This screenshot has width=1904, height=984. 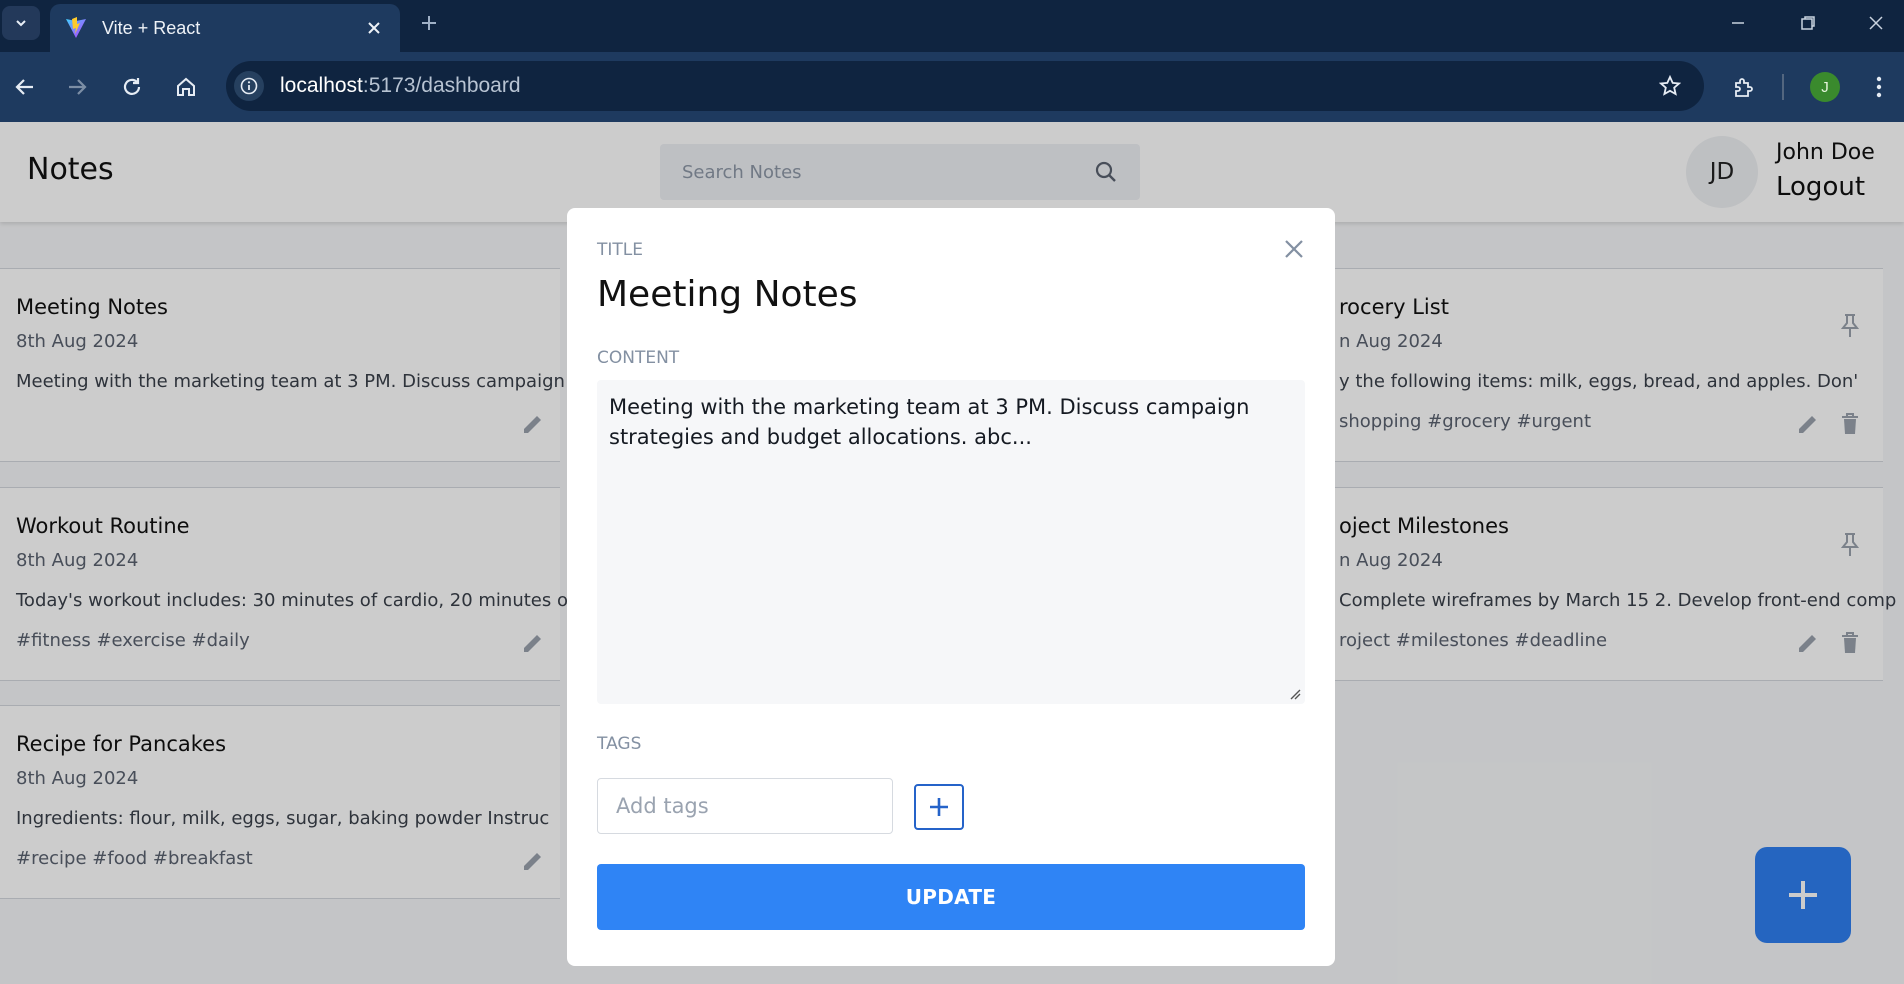 I want to click on new-tab-icon, so click(x=429, y=23).